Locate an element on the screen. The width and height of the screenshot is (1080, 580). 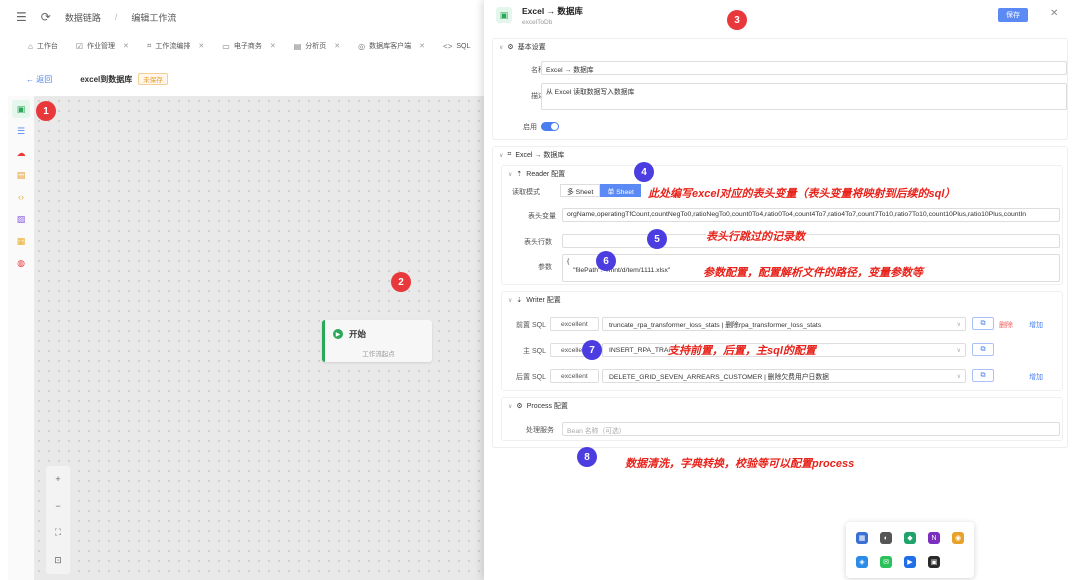
annotation-badge-3: 3 is located at coordinates (737, 20).